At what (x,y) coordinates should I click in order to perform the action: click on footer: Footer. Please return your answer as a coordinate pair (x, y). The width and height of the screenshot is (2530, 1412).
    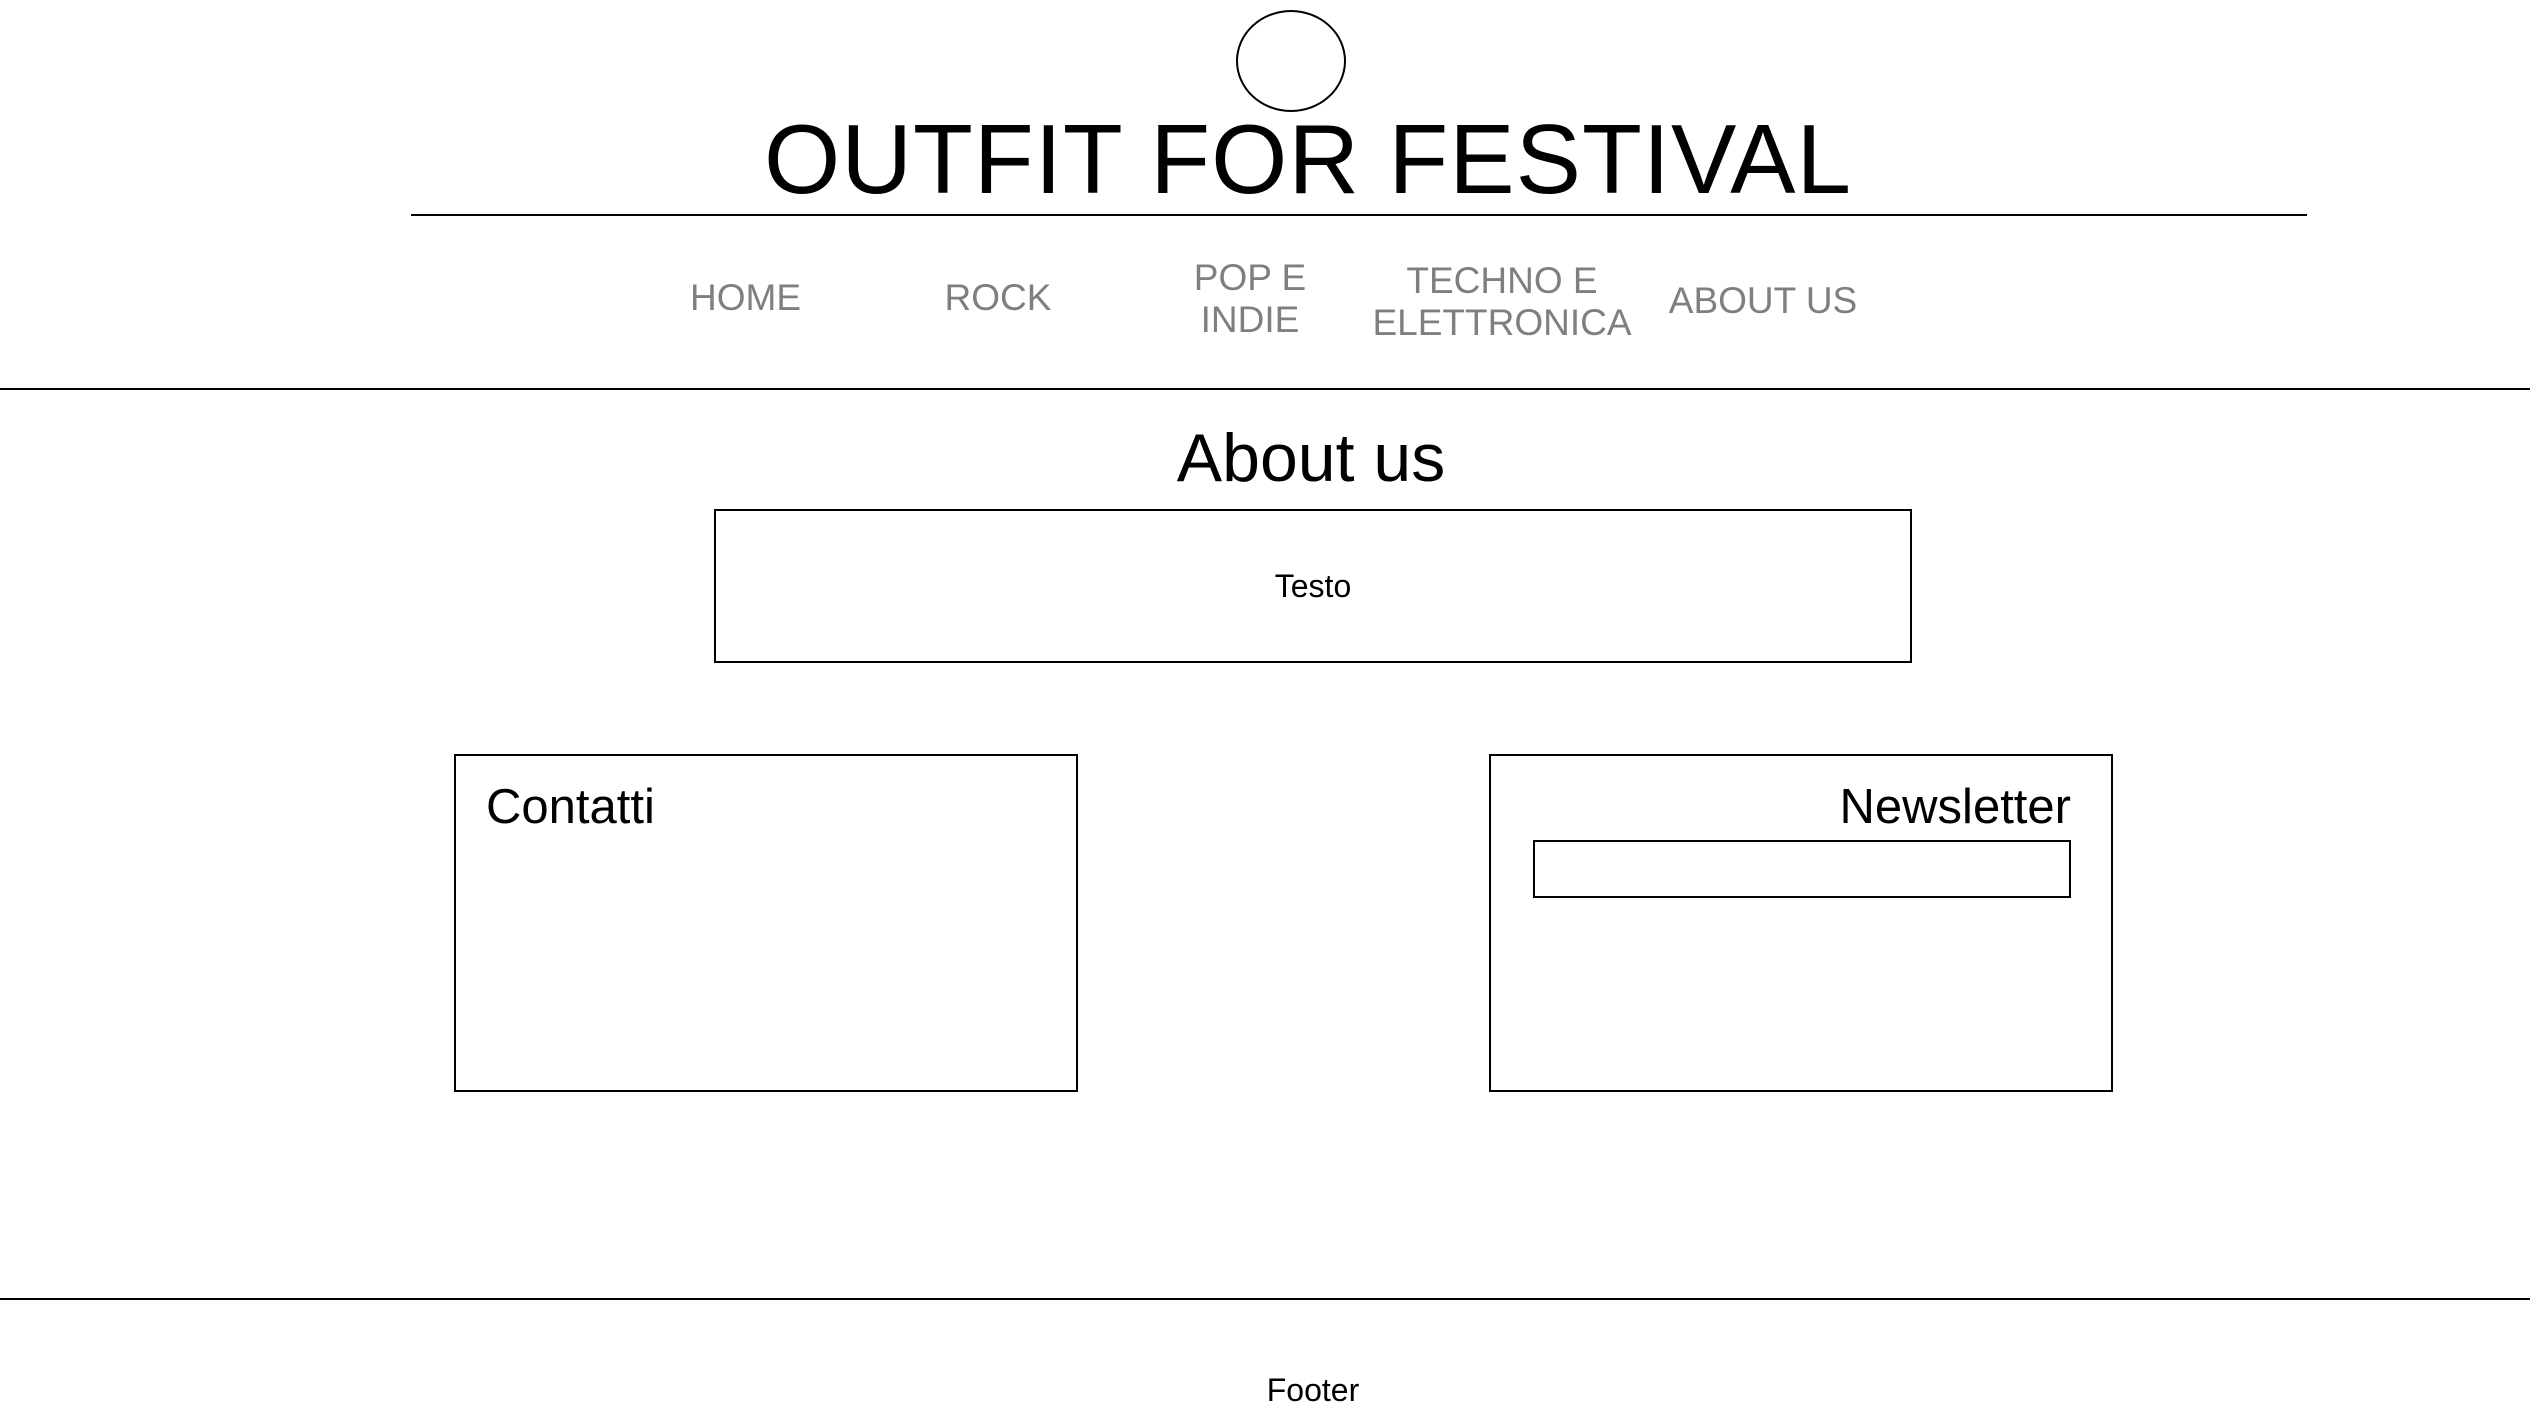
    Looking at the image, I should click on (1265, 1390).